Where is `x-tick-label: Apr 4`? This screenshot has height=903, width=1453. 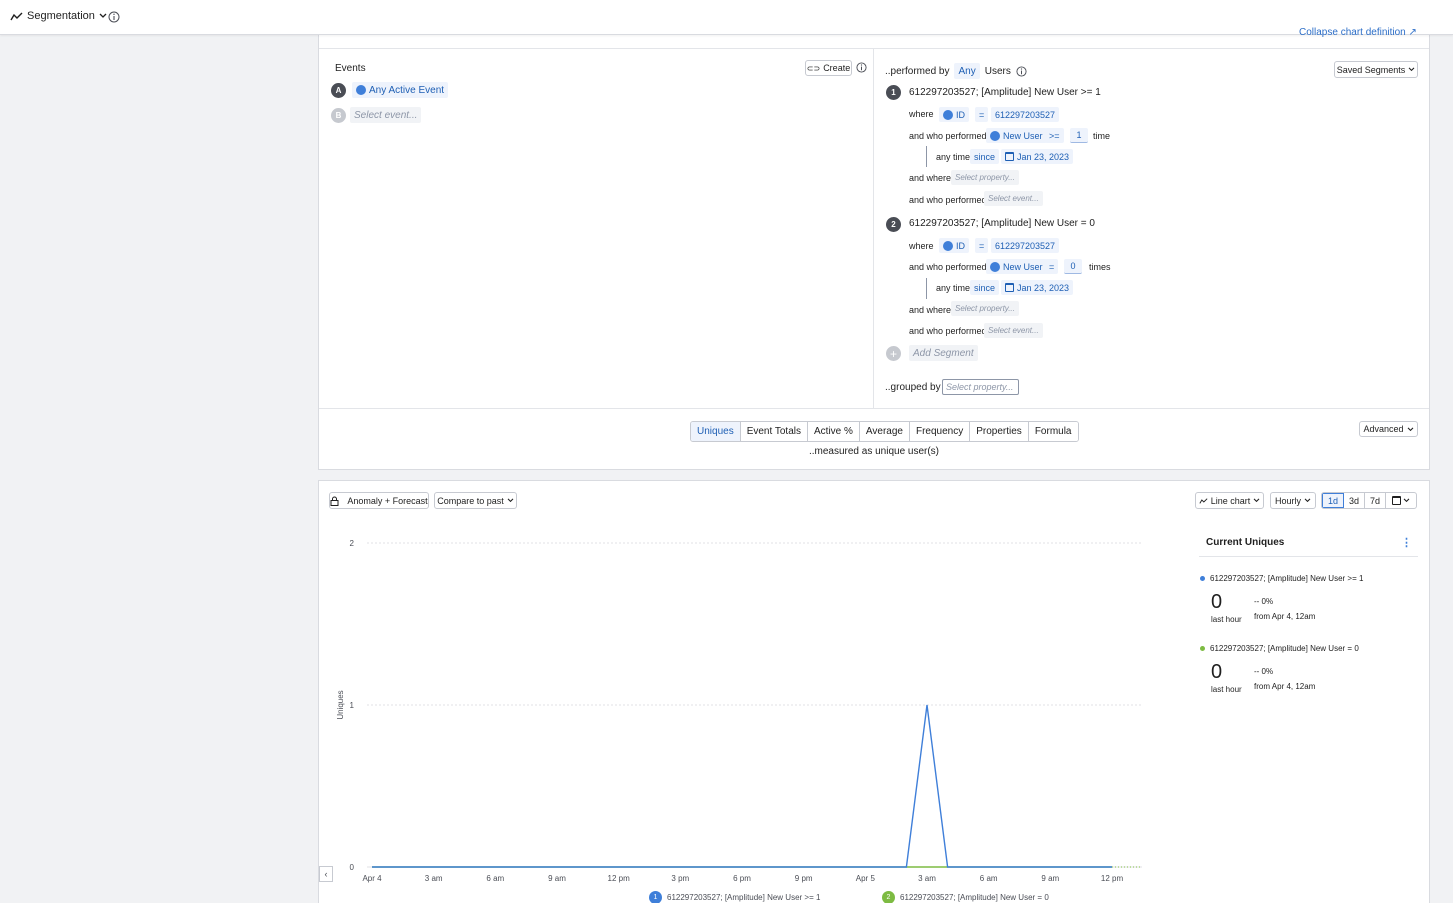 x-tick-label: Apr 4 is located at coordinates (372, 878).